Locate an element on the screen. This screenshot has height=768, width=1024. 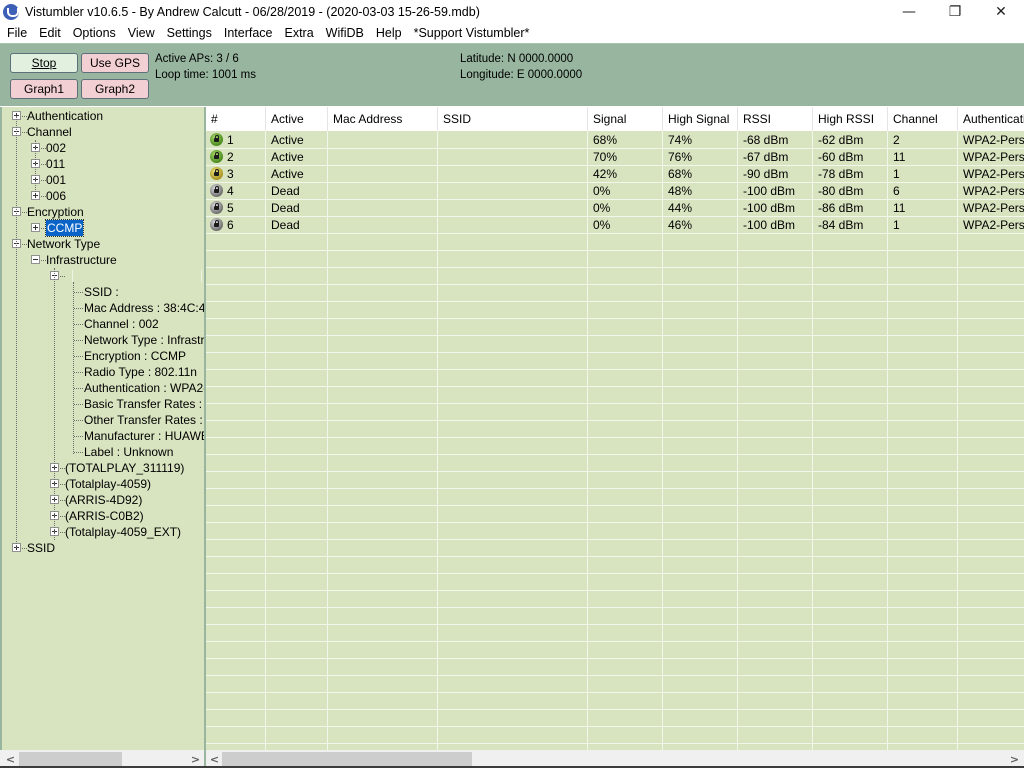
tree-item-label: 001 is located at coordinates (56, 180).